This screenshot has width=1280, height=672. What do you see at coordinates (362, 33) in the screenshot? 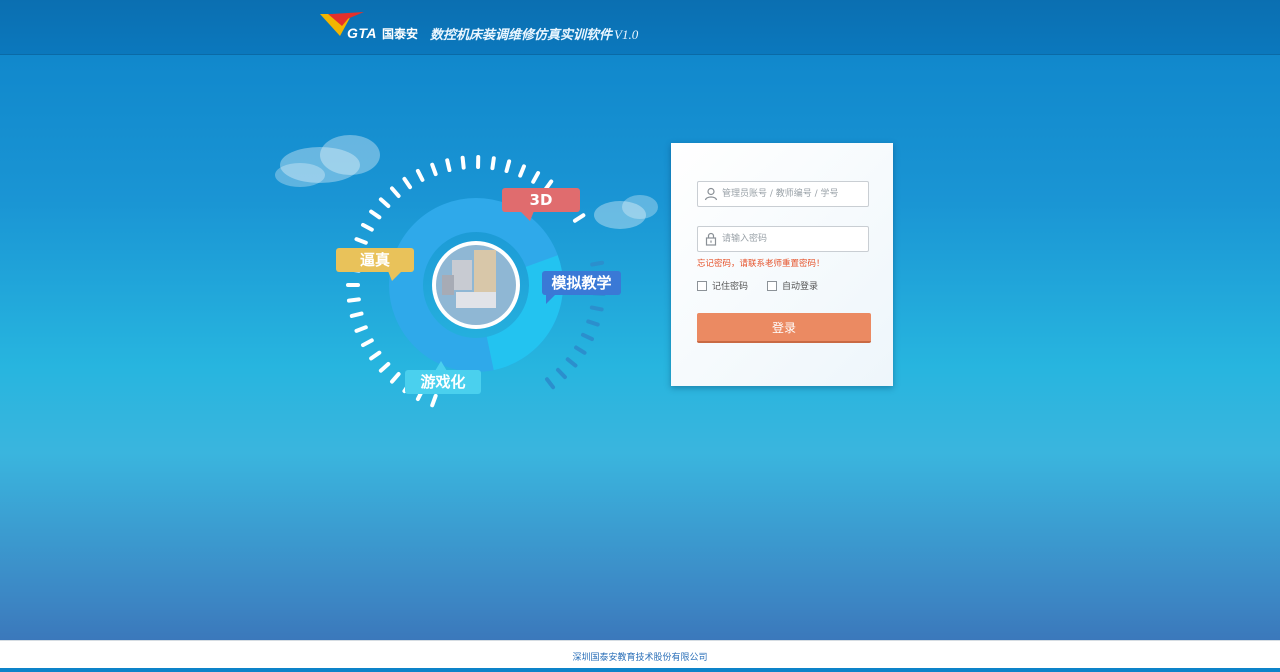
I see `logo-text: GTA` at bounding box center [362, 33].